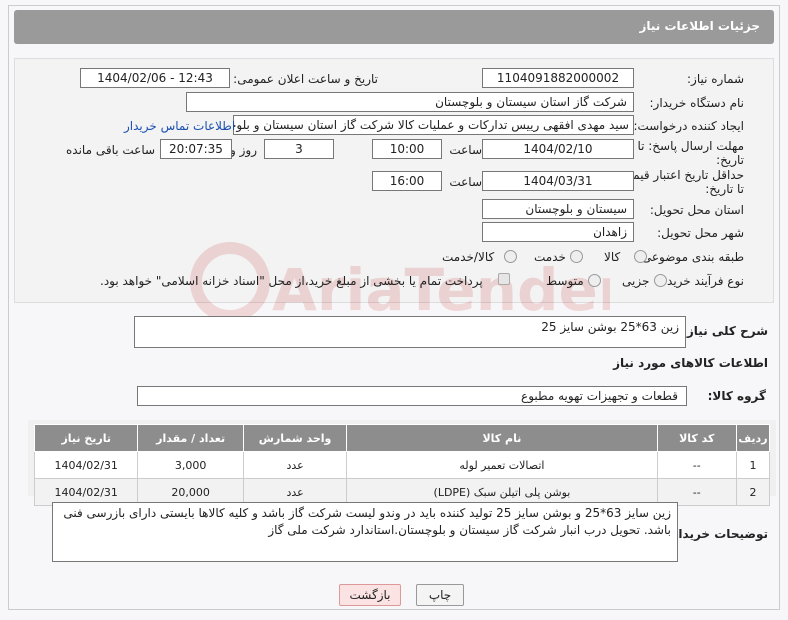  Describe the element at coordinates (510, 256) in the screenshot. I see `category-both-radio` at that location.